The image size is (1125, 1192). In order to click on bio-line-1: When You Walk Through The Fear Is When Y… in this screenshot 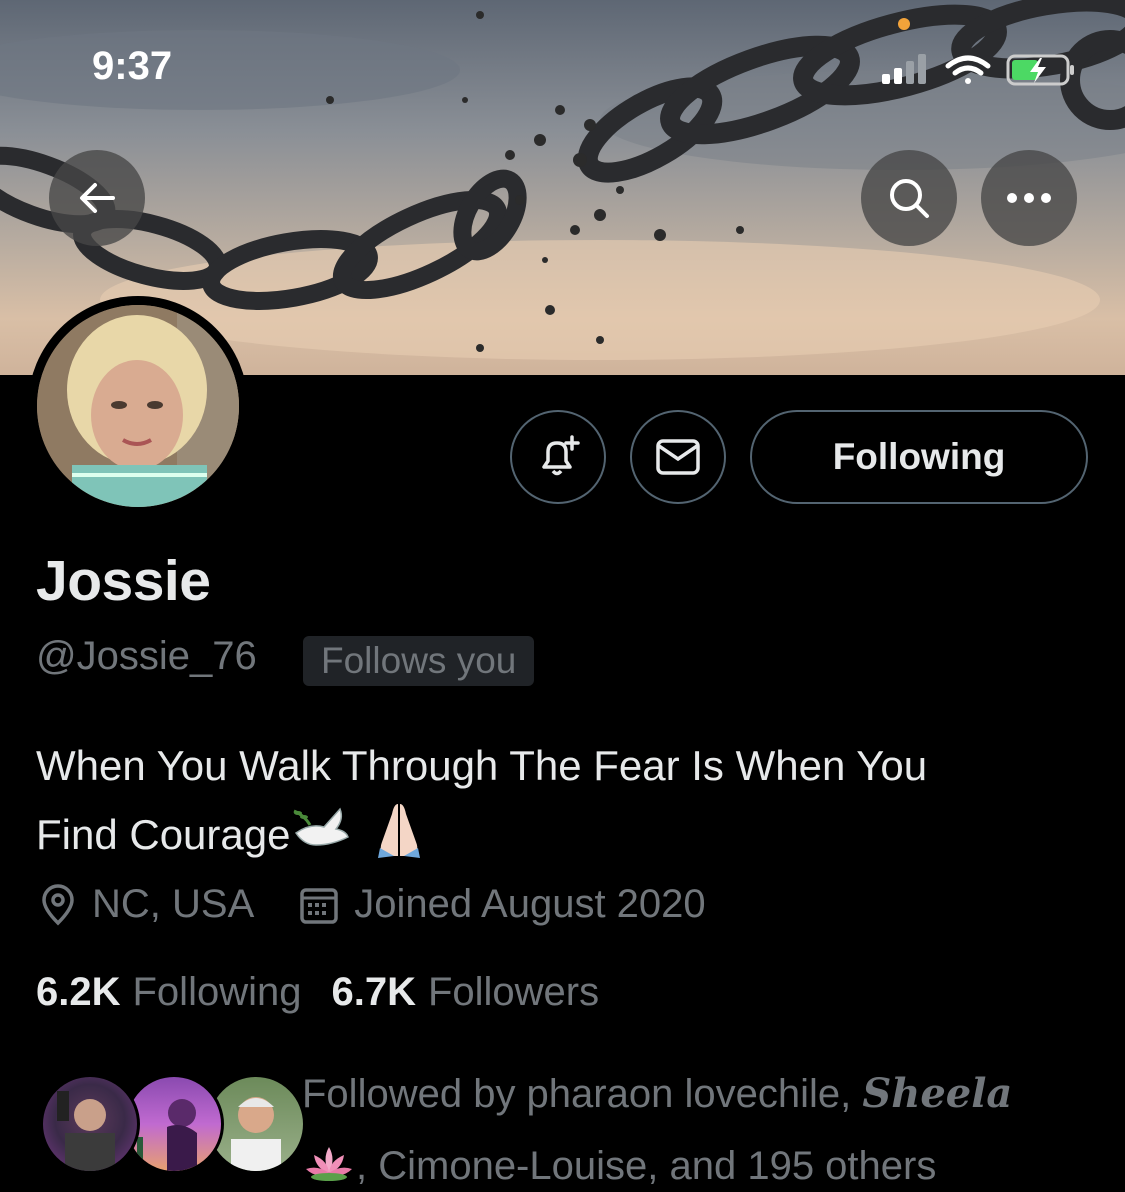, I will do `click(482, 765)`.